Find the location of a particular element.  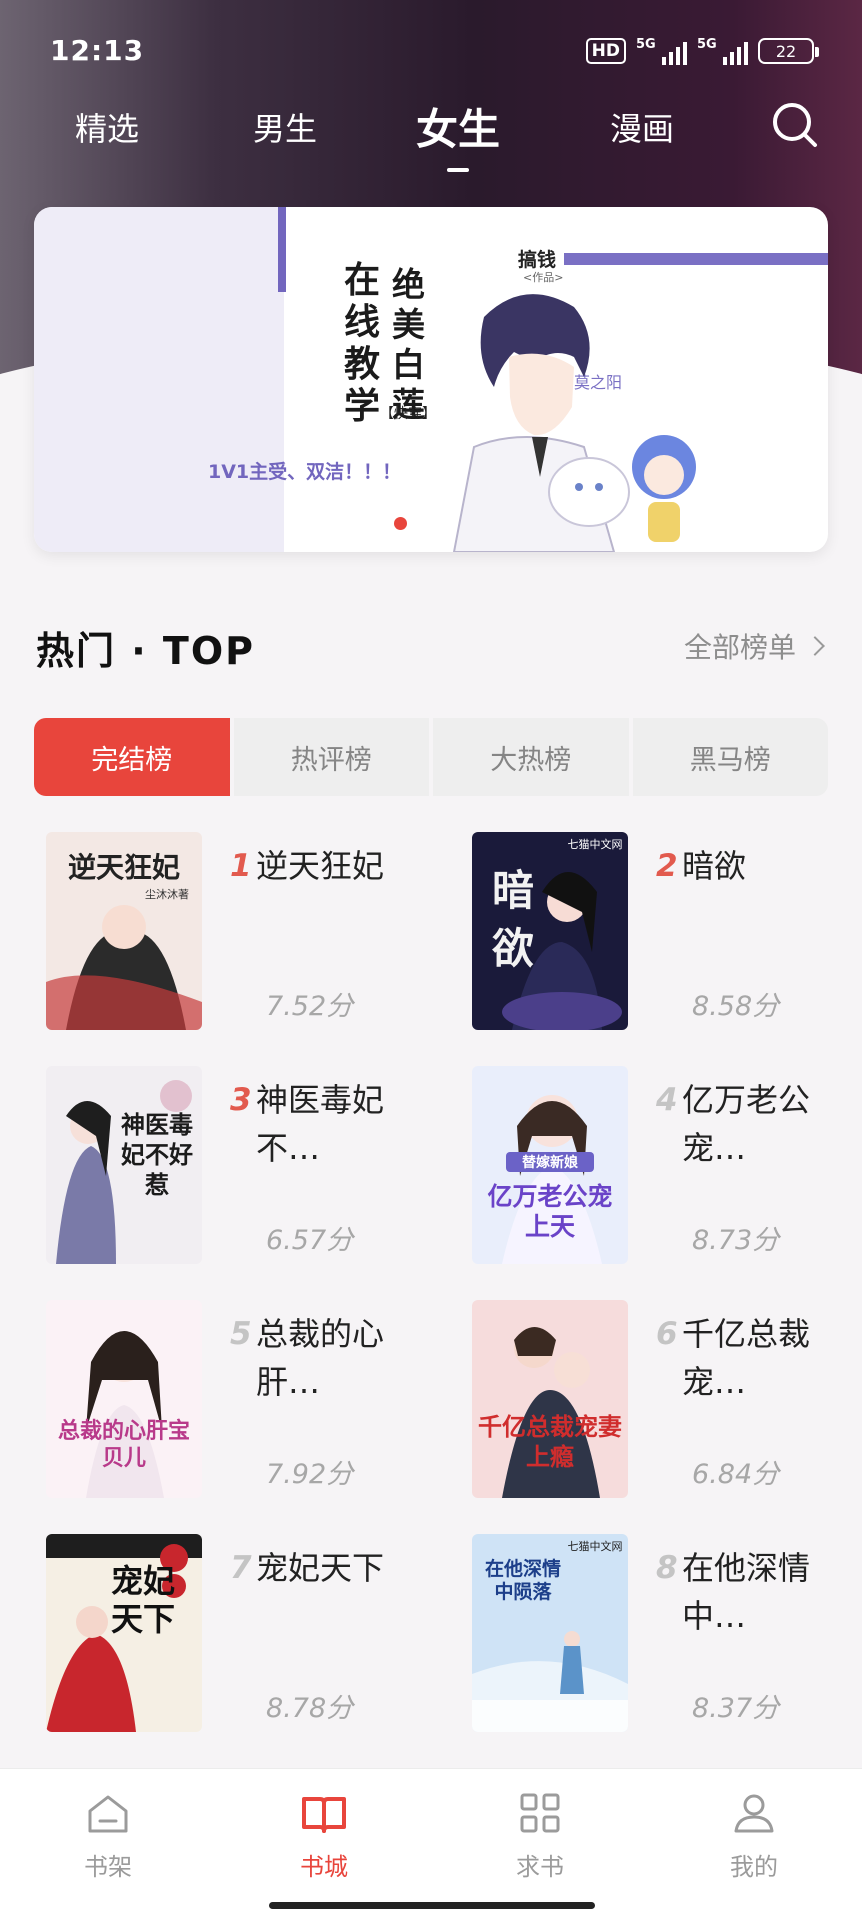

nav-label: 我的 is located at coordinates (754, 1867).